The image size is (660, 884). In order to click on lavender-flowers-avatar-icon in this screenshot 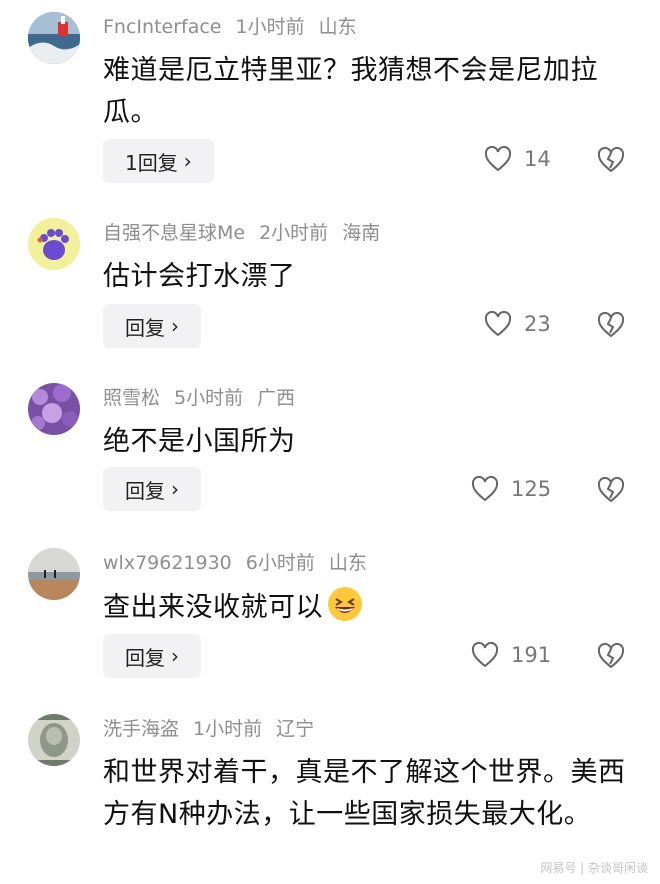, I will do `click(54, 409)`.